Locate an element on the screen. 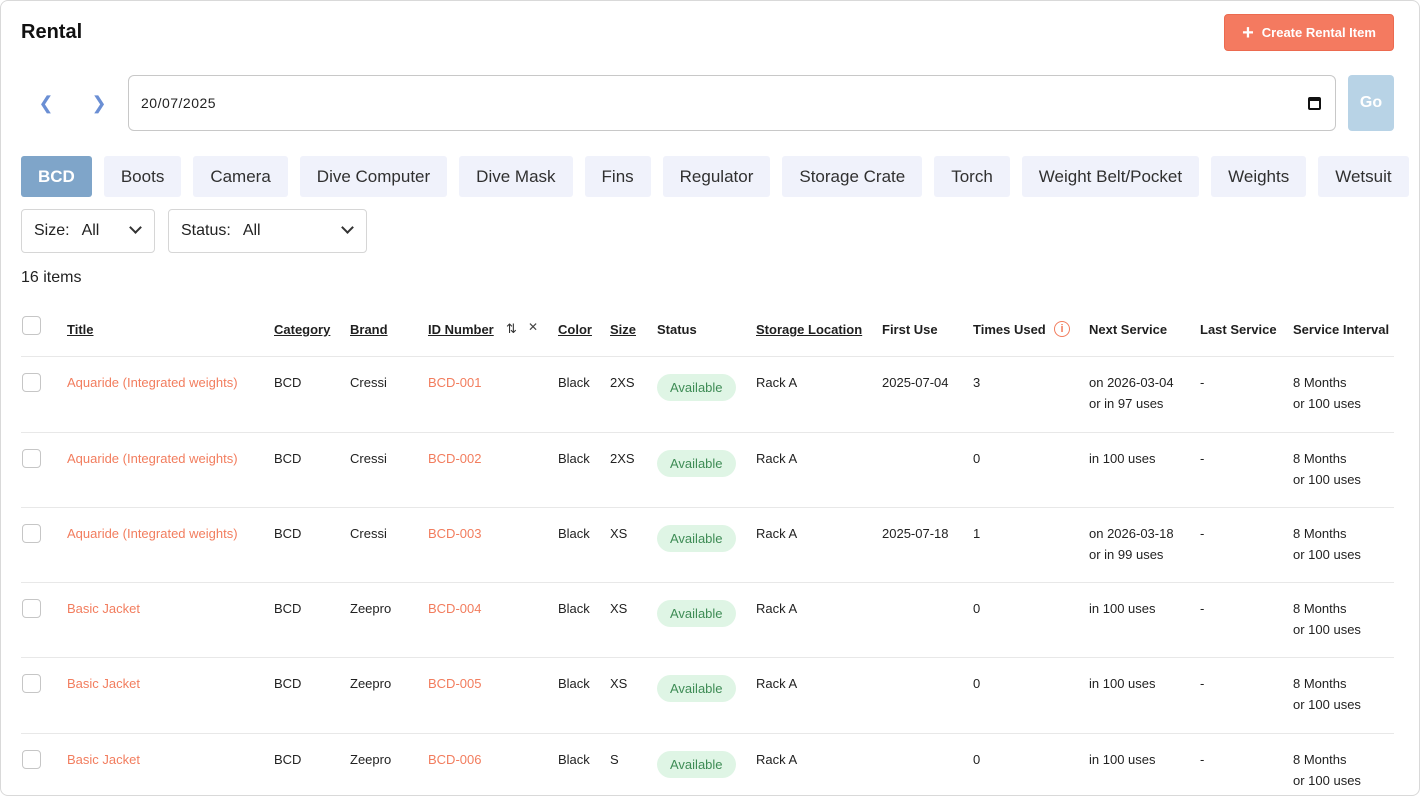  chevron-down-icon is located at coordinates (135, 227).